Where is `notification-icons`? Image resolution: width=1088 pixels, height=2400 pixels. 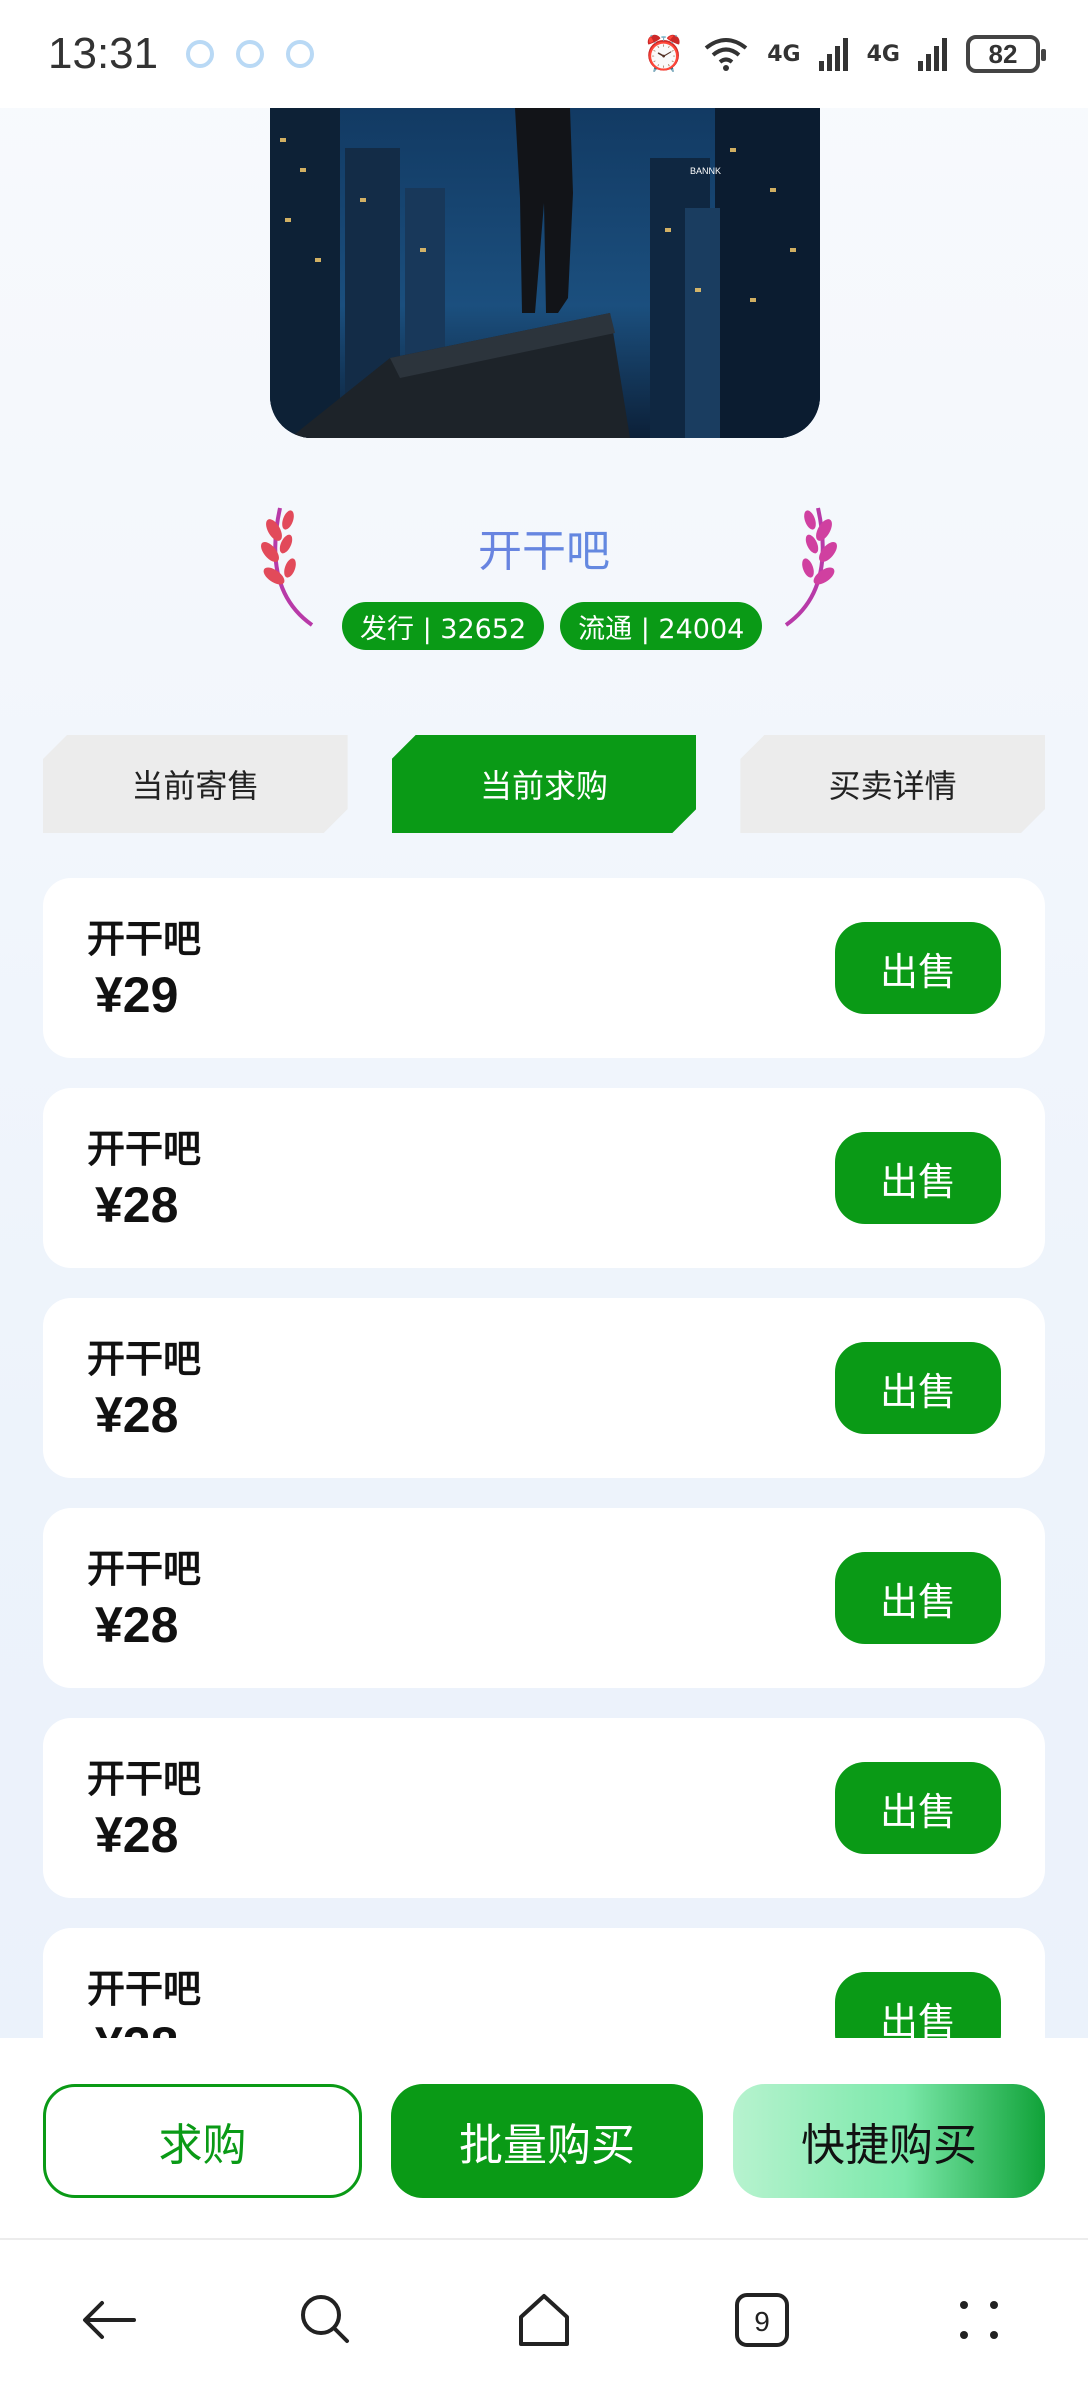
notification-icons is located at coordinates (250, 54).